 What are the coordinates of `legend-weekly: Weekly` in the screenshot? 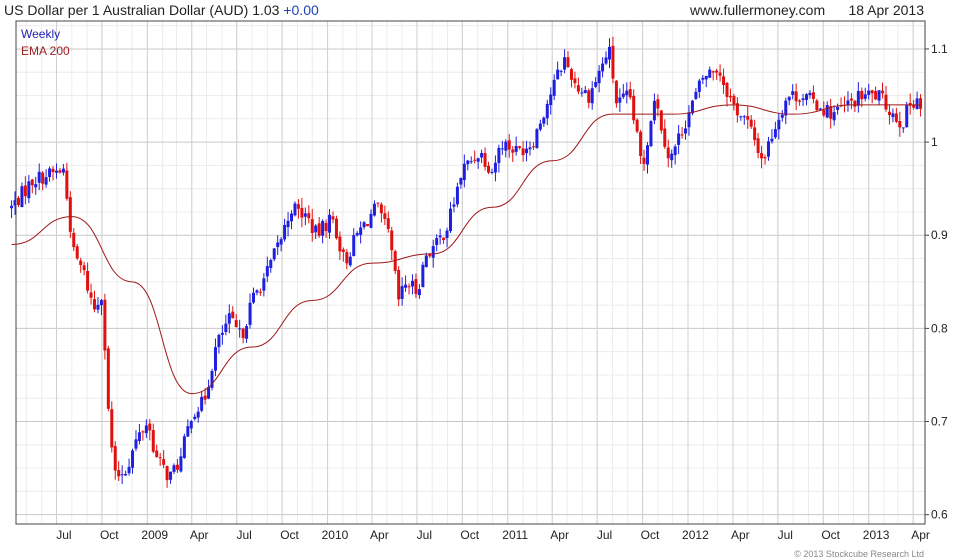 It's located at (41, 34).